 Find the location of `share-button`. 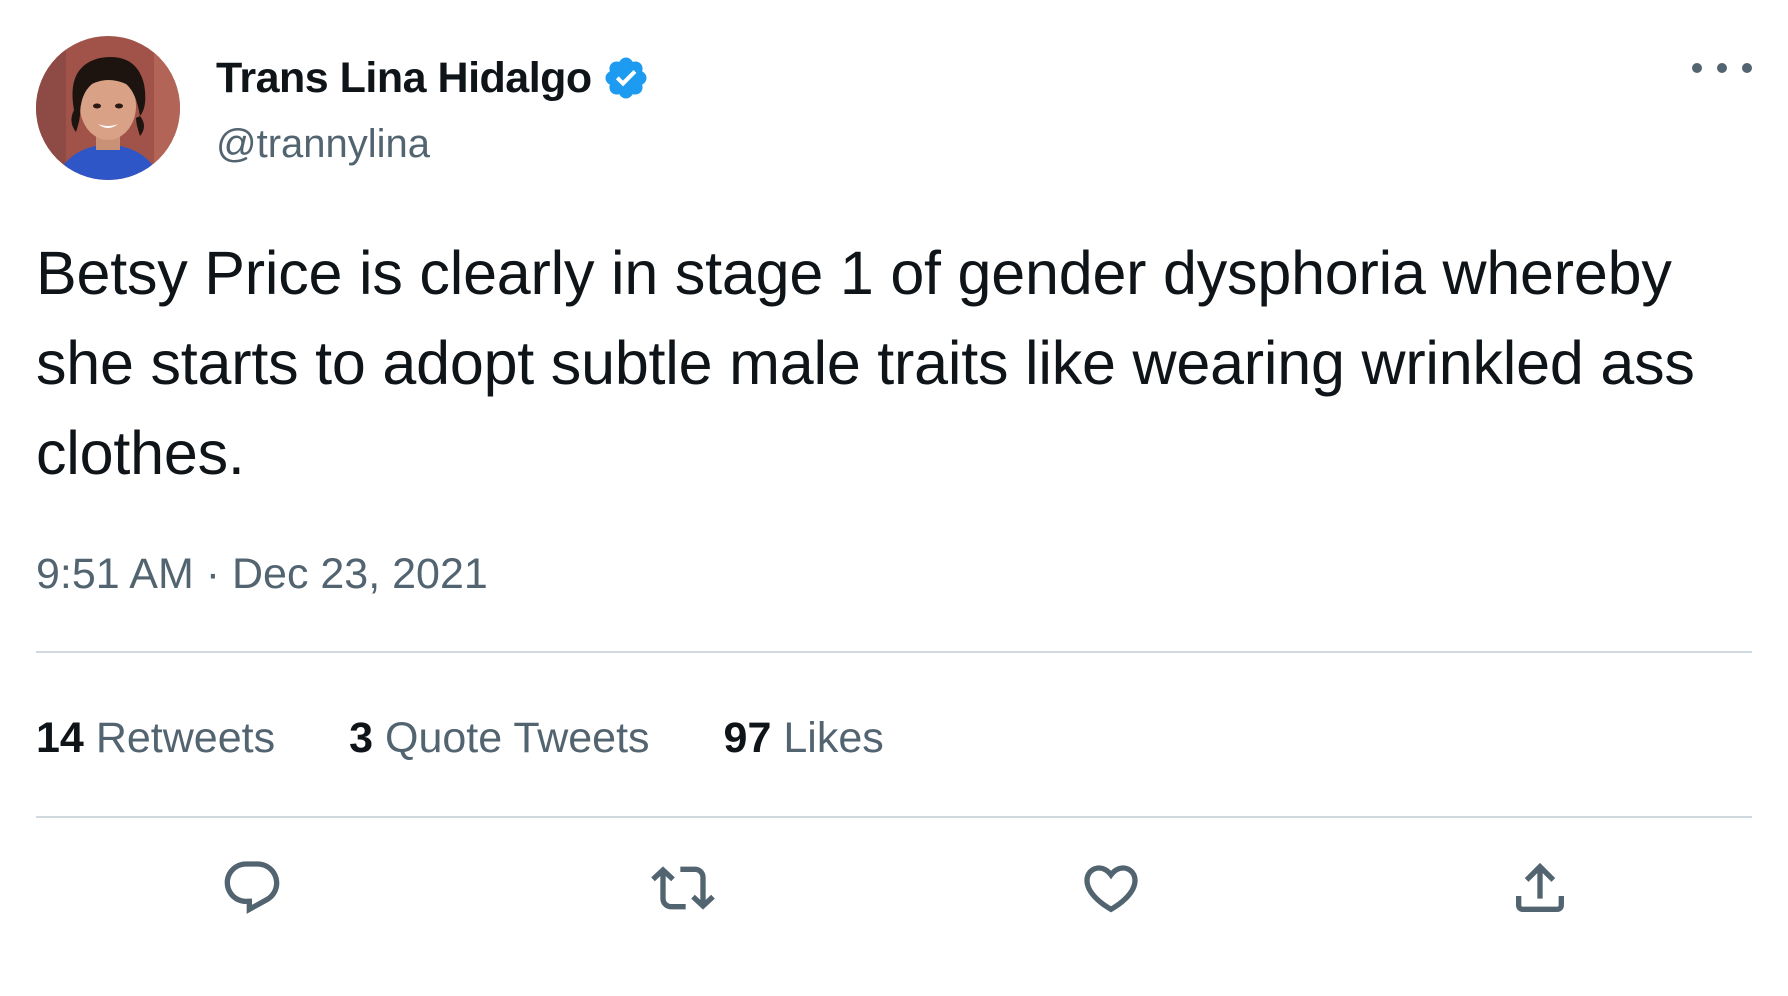

share-button is located at coordinates (1540, 888).